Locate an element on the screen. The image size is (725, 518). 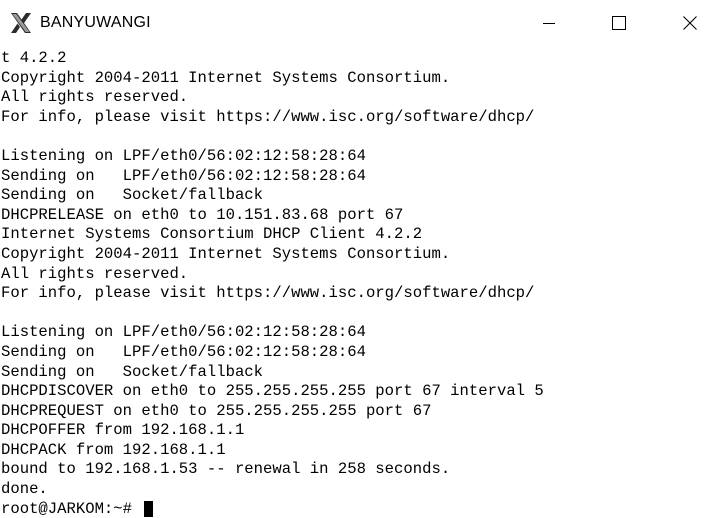
prompt-line: root@JARKOM:~# is located at coordinates (362, 508).